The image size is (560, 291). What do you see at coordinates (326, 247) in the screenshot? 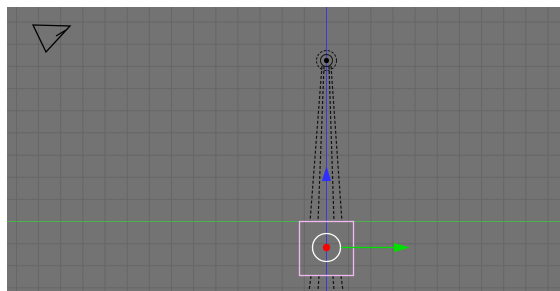
I see `active-object-dot` at bounding box center [326, 247].